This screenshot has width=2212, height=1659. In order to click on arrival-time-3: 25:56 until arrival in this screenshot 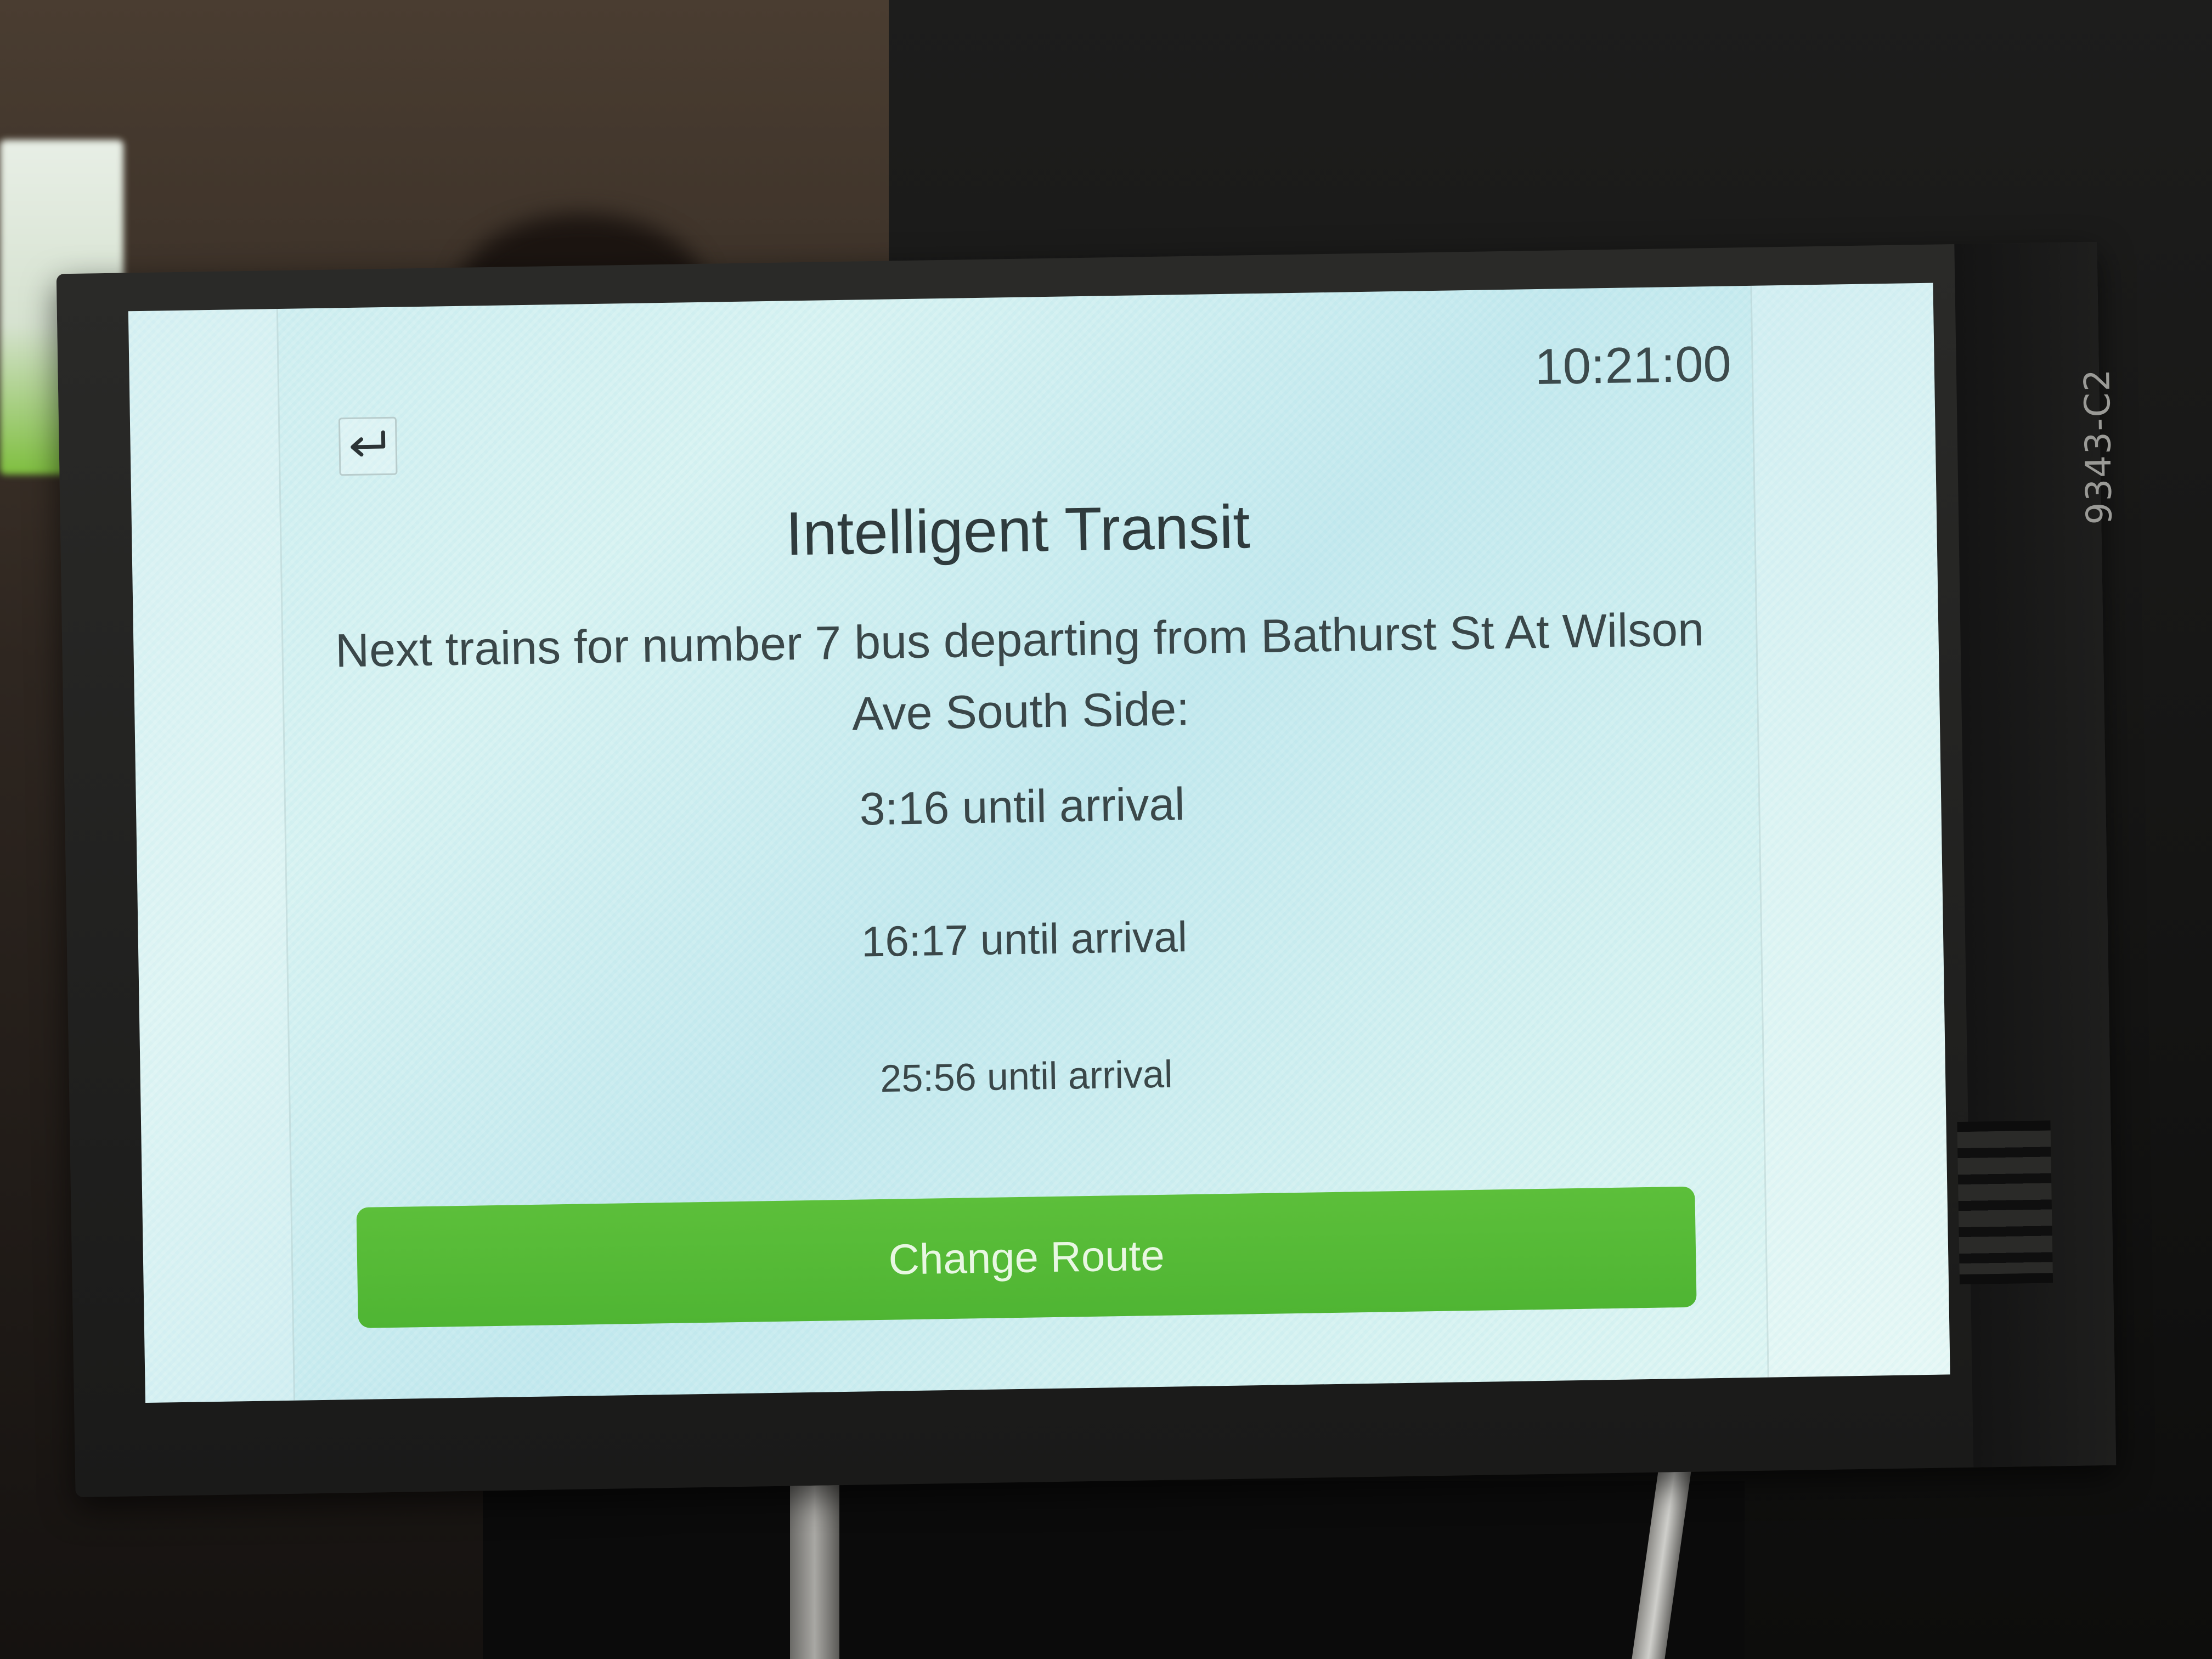, I will do `click(1026, 1076)`.